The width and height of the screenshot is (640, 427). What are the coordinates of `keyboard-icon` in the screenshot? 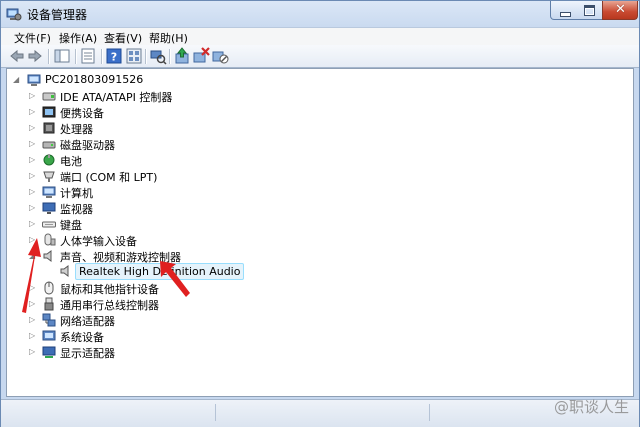 It's located at (49, 224).